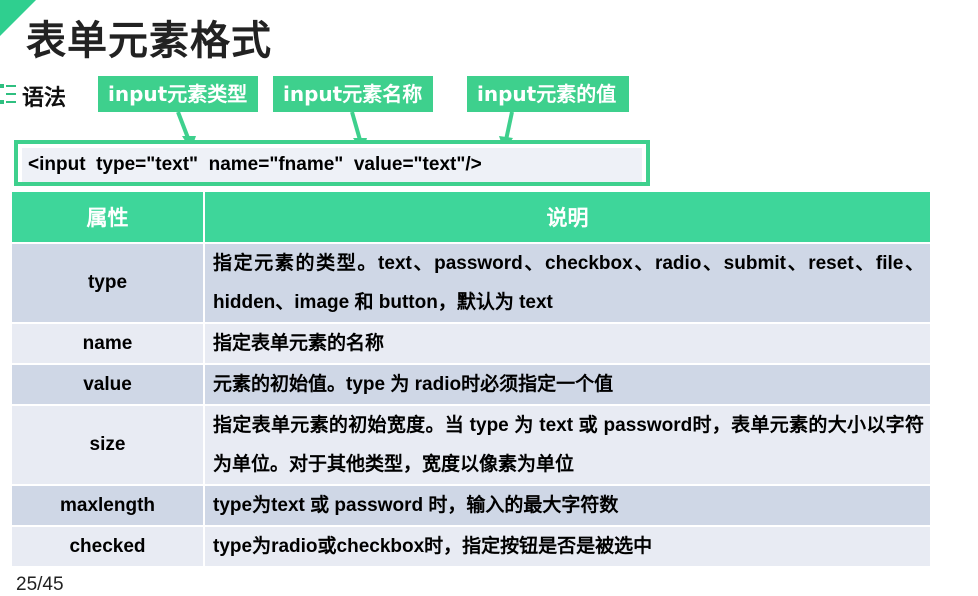 This screenshot has height=596, width=978. What do you see at coordinates (356, 126) in the screenshot?
I see `arrow-name` at bounding box center [356, 126].